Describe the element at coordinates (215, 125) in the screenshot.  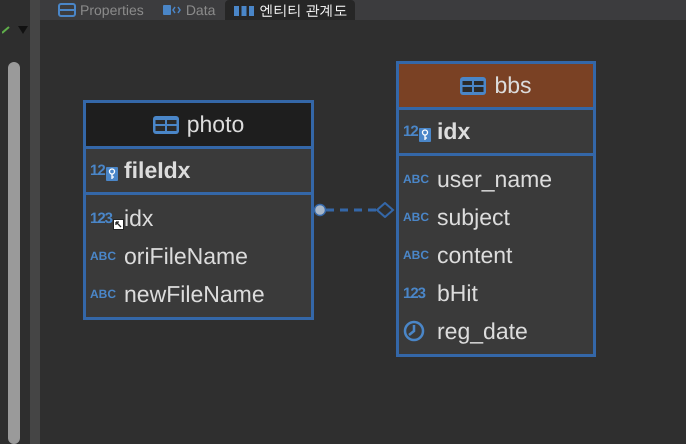
I see `table-name: photo` at that location.